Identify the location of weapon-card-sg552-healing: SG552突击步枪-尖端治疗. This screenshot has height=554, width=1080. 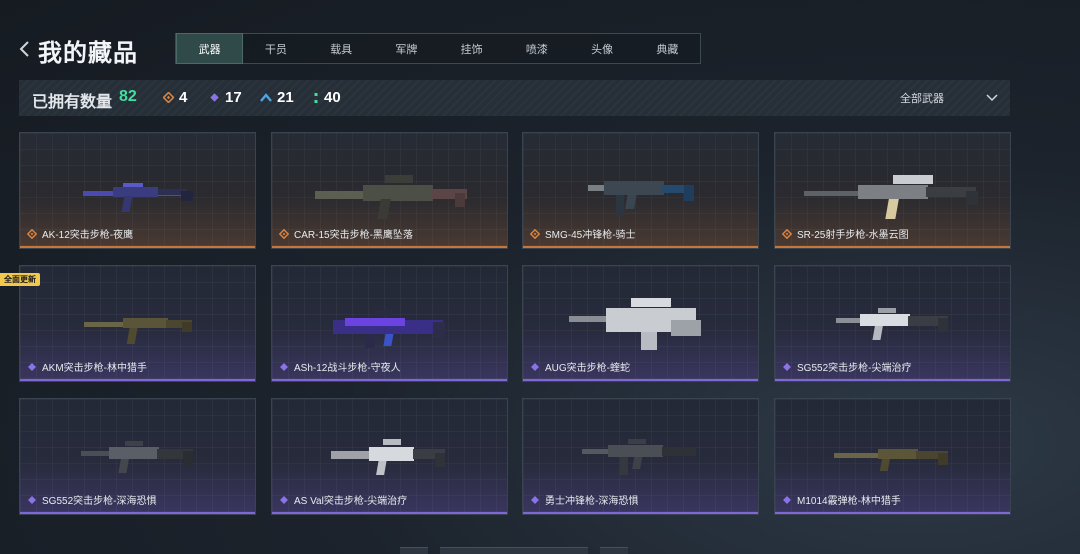
(892, 323).